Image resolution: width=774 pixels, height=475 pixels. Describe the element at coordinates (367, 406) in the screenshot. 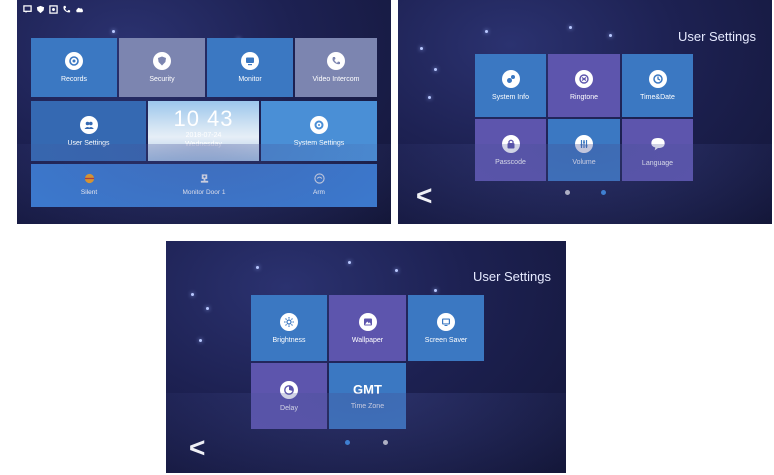

I see `time-zone-label: Time Zone` at that location.